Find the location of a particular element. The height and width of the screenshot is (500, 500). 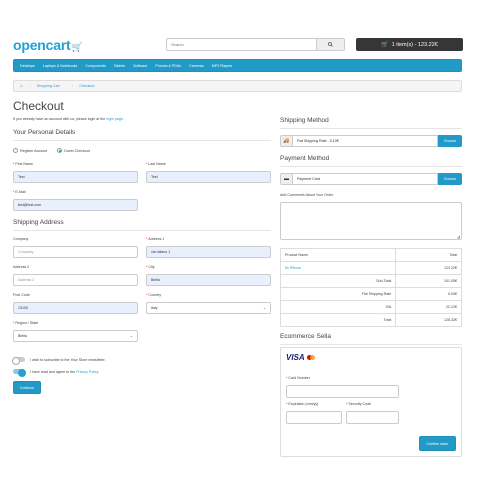

cart-summary: 1 item(s) - 123.22€ is located at coordinates (414, 44).